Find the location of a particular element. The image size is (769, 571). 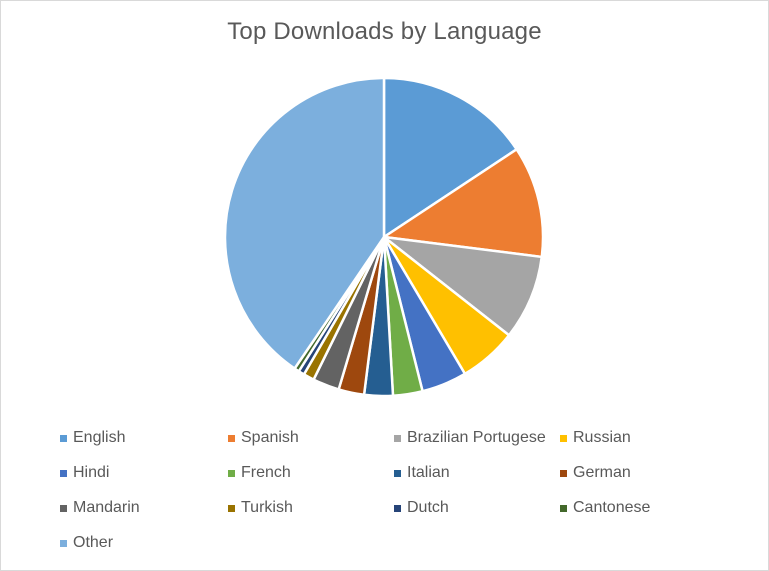

legend-item-dutch: Dutch is located at coordinates (421, 508).